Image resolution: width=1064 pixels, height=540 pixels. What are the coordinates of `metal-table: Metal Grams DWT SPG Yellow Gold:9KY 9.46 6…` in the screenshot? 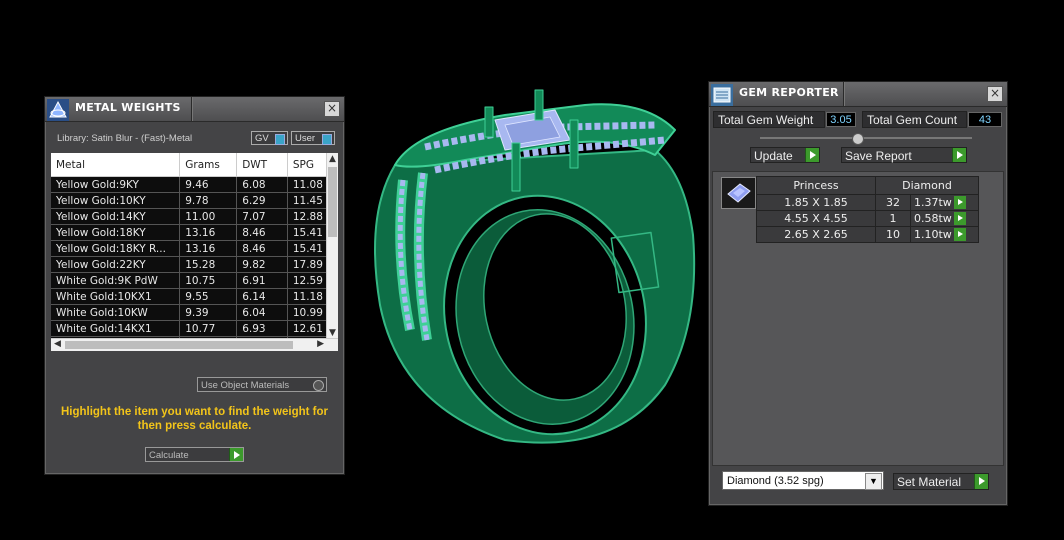 It's located at (194, 252).